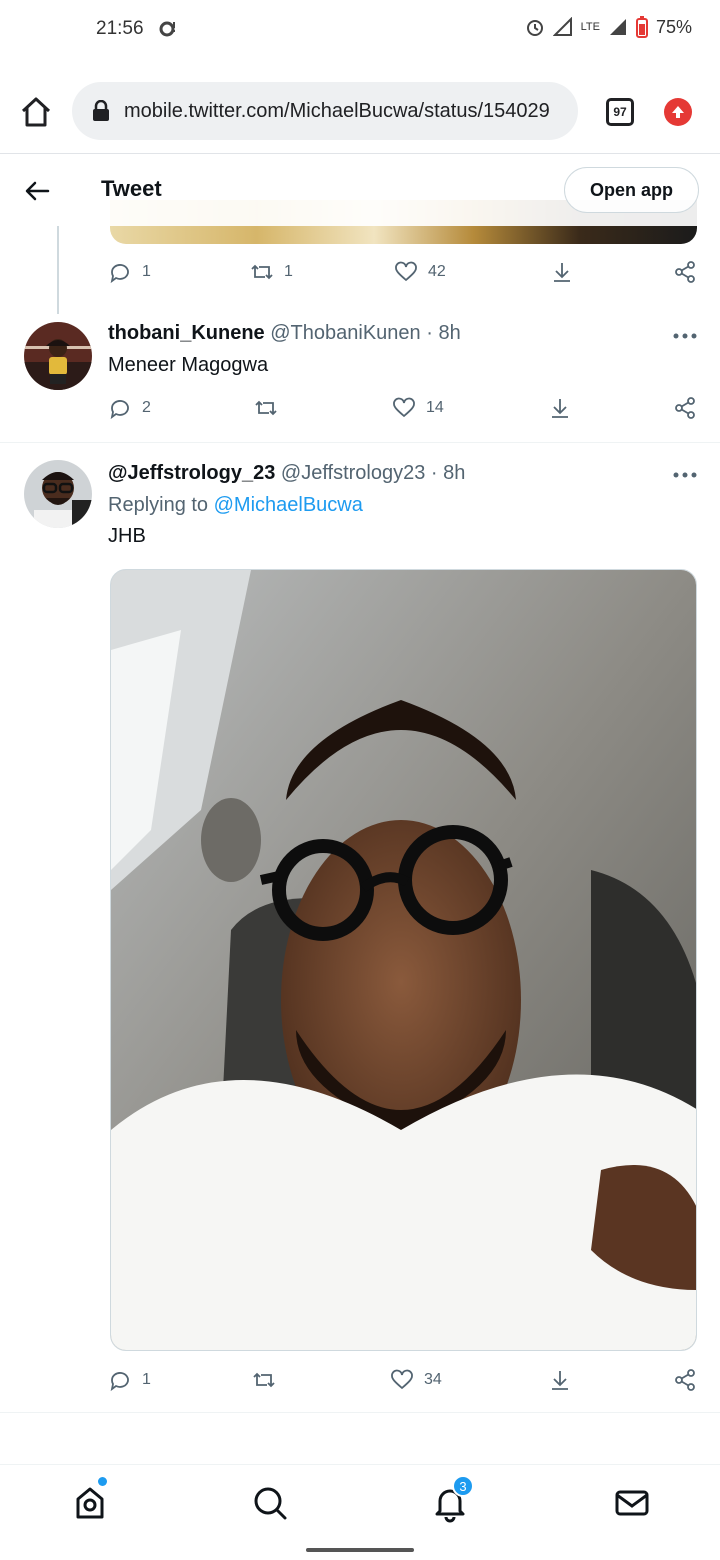 This screenshot has height=1560, width=720. I want to click on tweet-text: Meneer Magogwa, so click(188, 365).